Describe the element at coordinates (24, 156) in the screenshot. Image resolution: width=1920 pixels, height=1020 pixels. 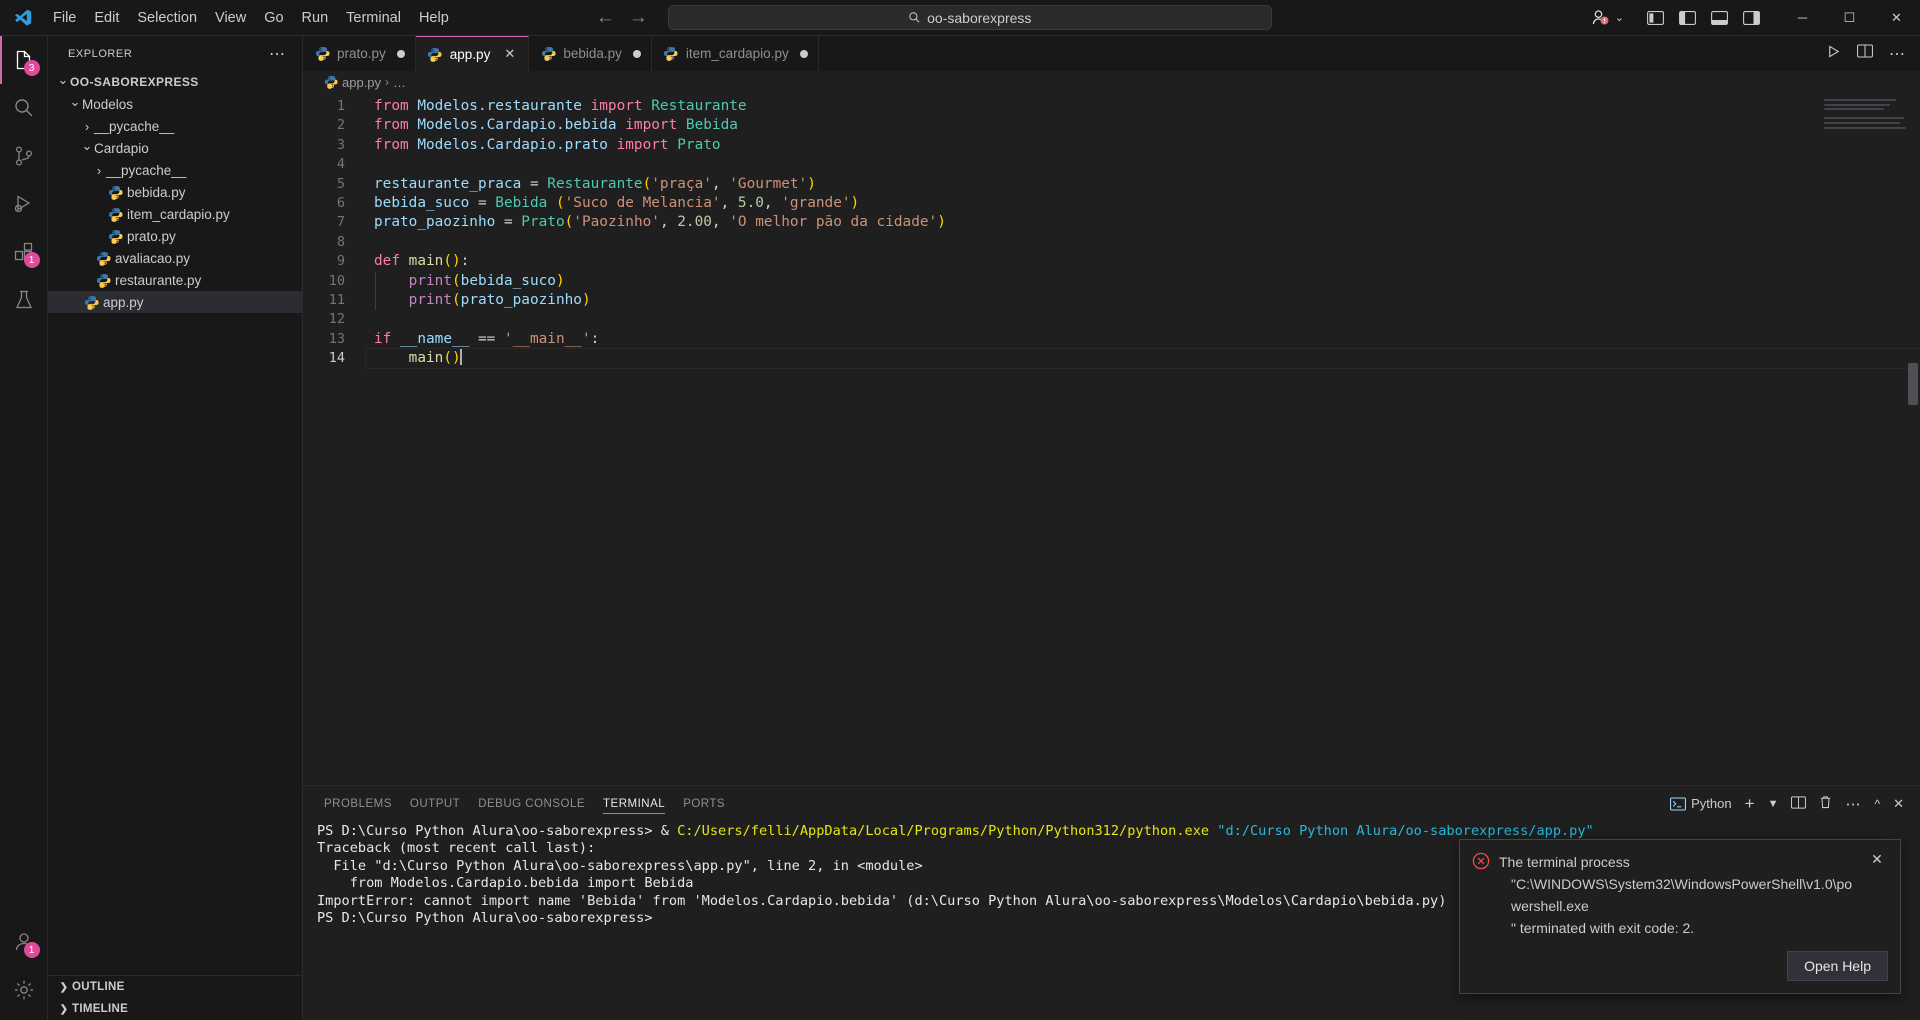
I see `activity-item-source-control` at that location.